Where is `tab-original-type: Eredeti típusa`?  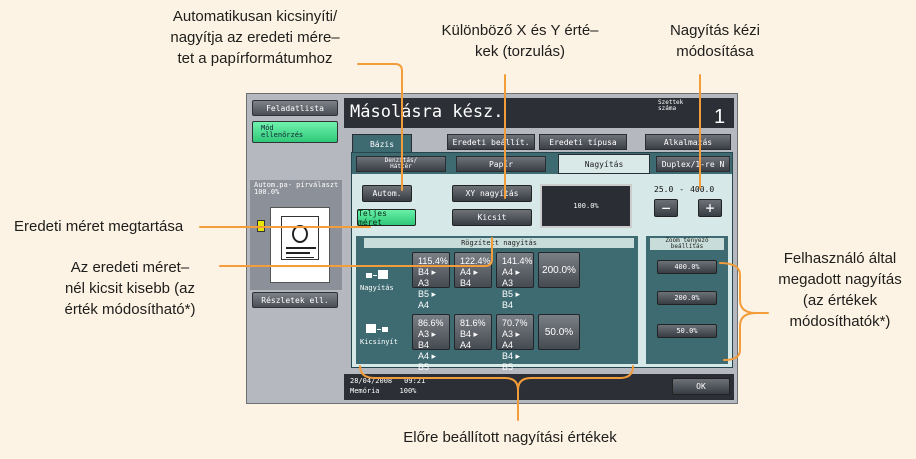 tab-original-type: Eredeti típusa is located at coordinates (583, 142).